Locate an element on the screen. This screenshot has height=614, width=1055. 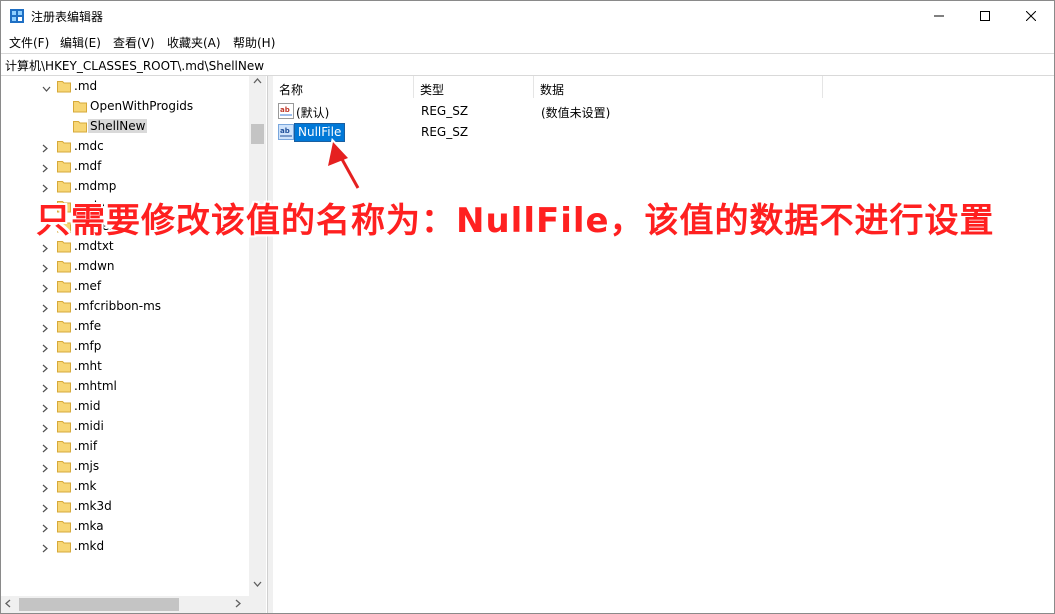
rename-value-input: NullFile is located at coordinates (320, 132).